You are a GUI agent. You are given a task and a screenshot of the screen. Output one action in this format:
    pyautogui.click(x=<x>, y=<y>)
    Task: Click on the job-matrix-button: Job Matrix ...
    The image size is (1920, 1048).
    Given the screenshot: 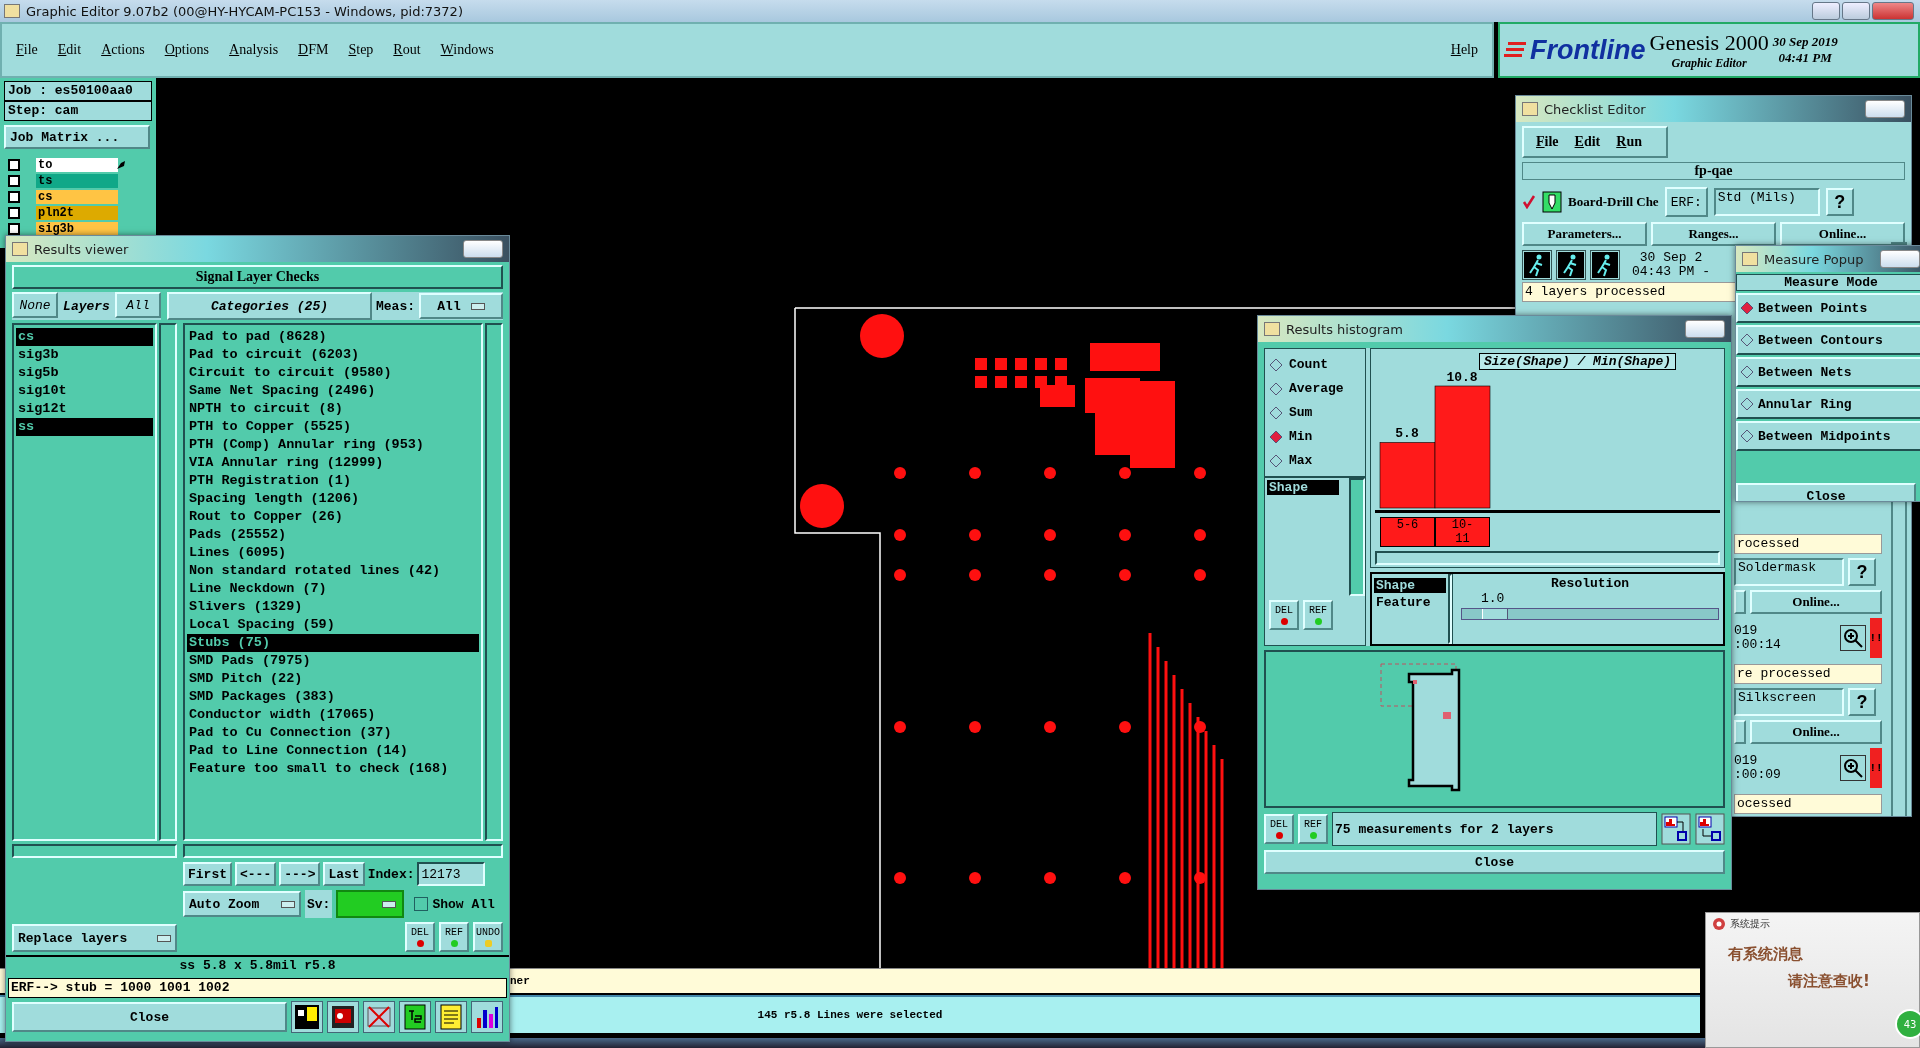 What is the action you would take?
    pyautogui.click(x=77, y=137)
    